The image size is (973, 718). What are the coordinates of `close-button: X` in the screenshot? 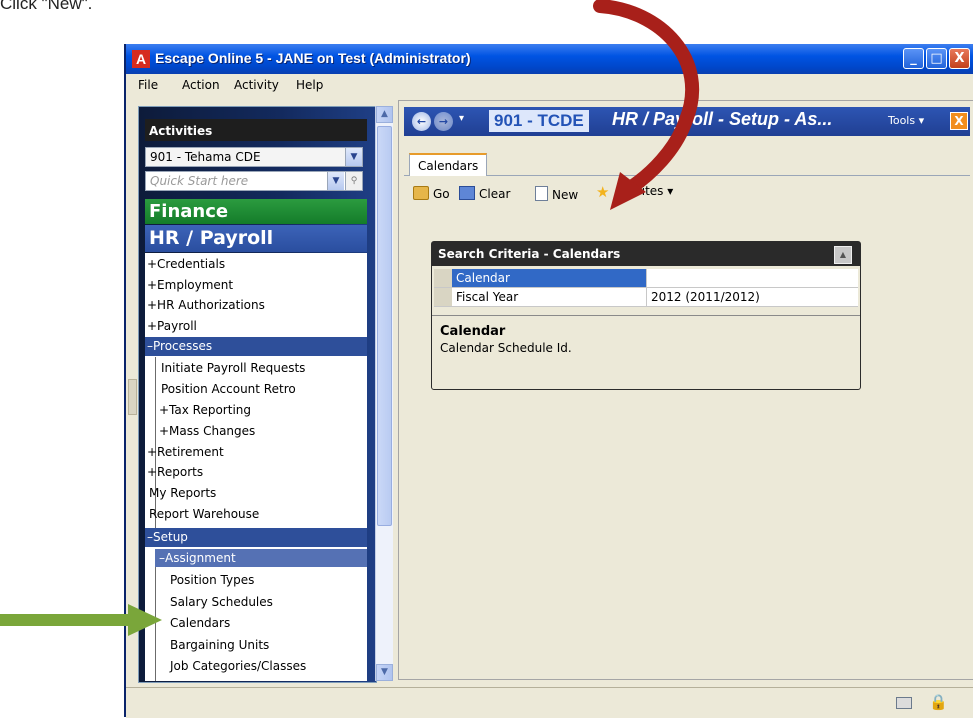 It's located at (959, 58).